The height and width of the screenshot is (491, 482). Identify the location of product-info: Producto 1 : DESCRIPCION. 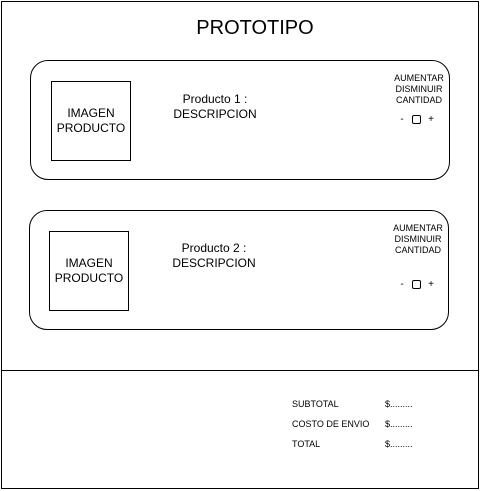
(215, 107).